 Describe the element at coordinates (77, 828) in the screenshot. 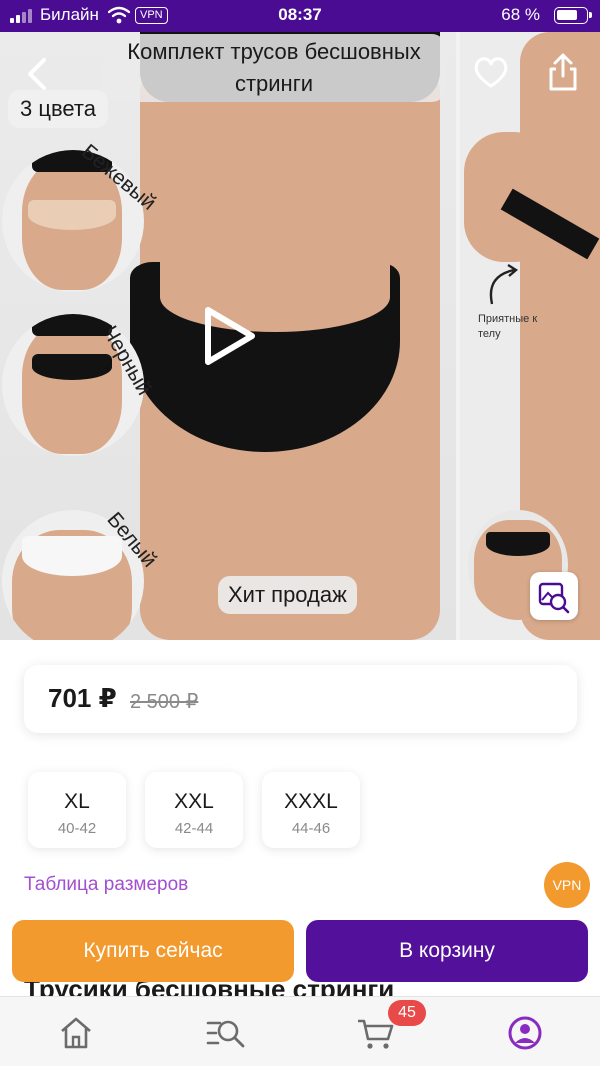

I see `size-range: 40-42` at that location.